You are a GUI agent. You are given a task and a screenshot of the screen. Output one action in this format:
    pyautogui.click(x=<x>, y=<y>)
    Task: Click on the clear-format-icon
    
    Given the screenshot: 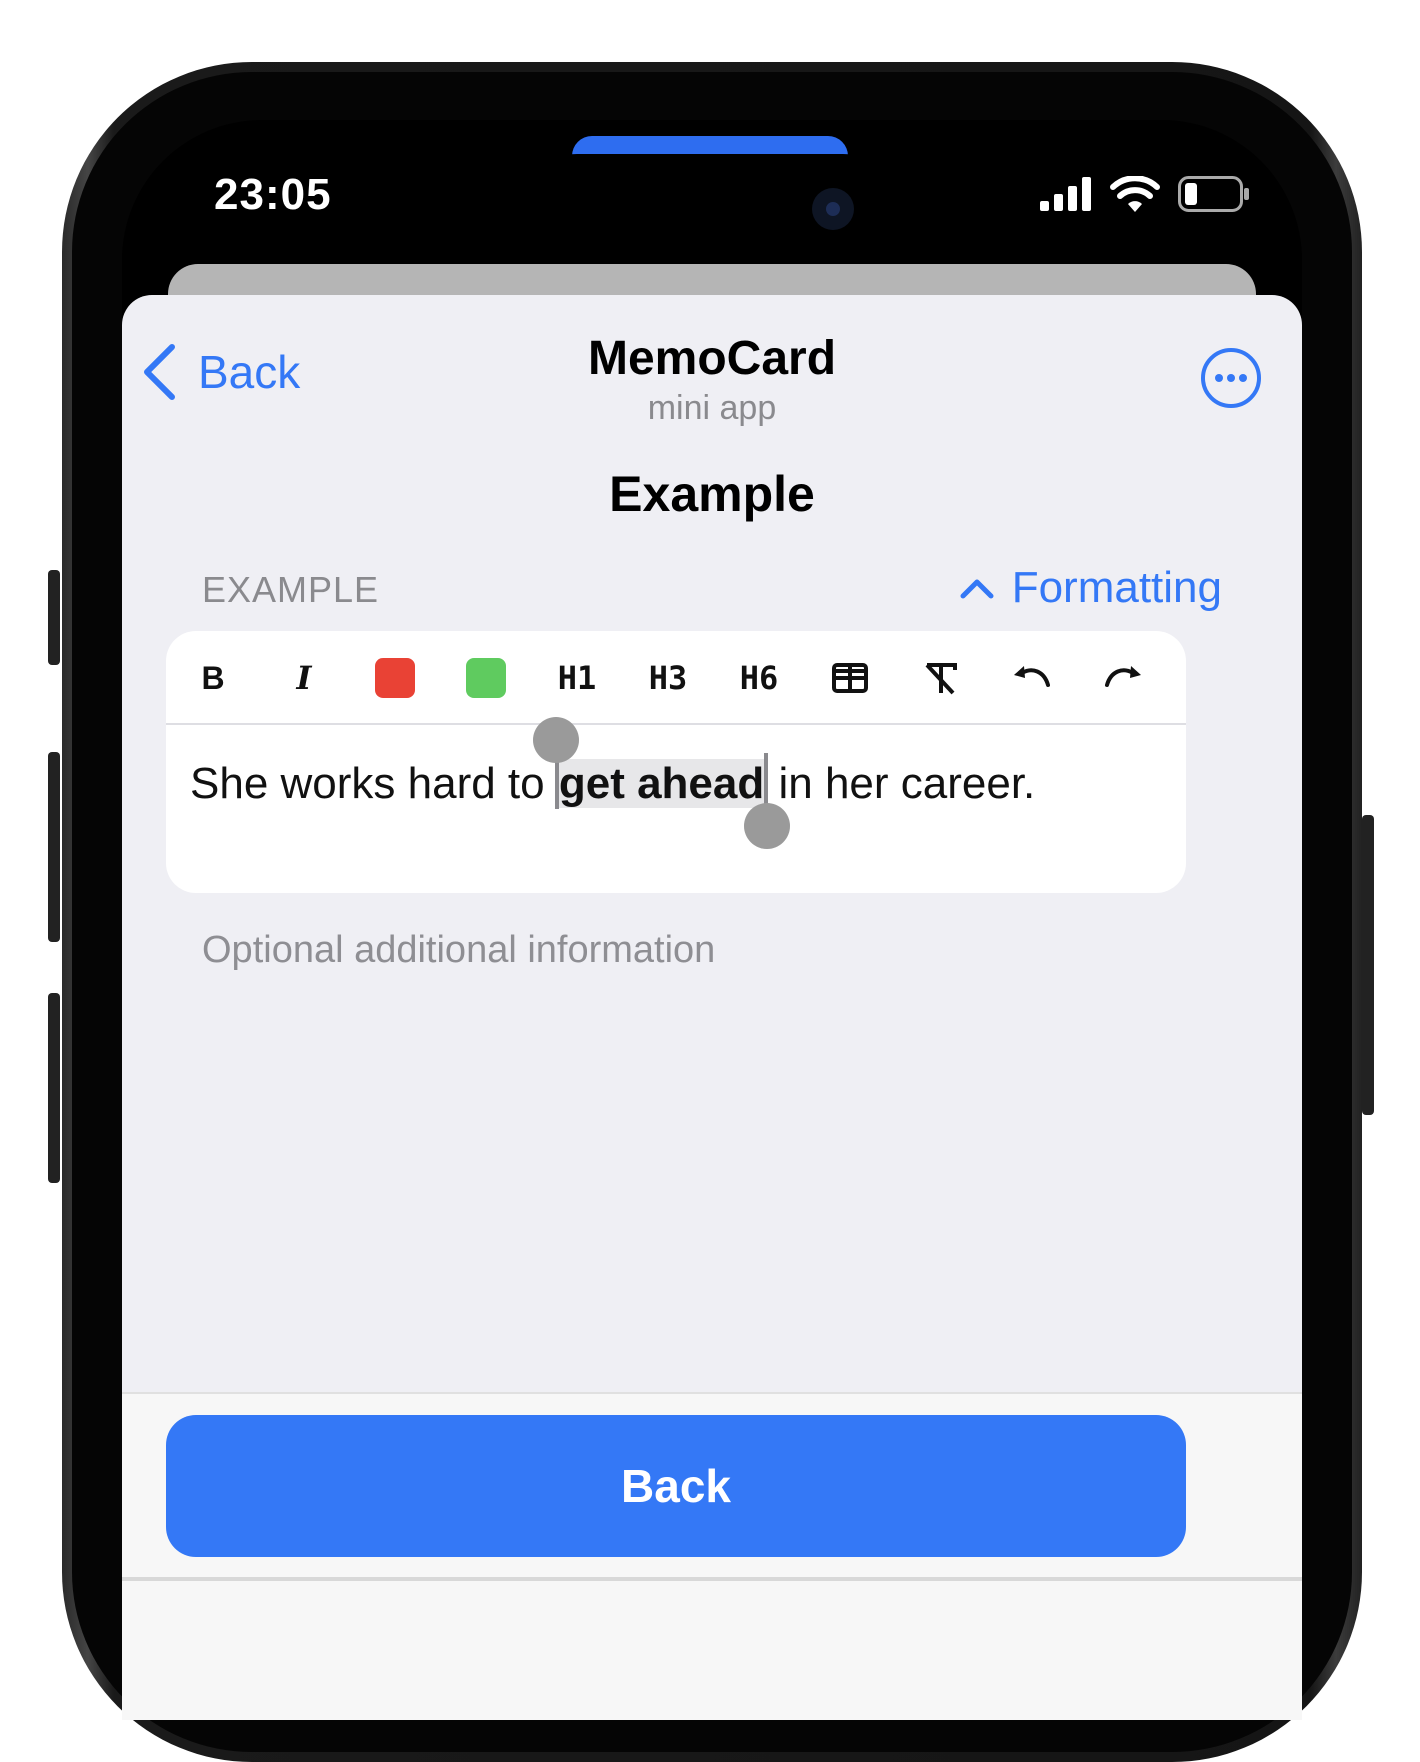 What is the action you would take?
    pyautogui.click(x=941, y=679)
    